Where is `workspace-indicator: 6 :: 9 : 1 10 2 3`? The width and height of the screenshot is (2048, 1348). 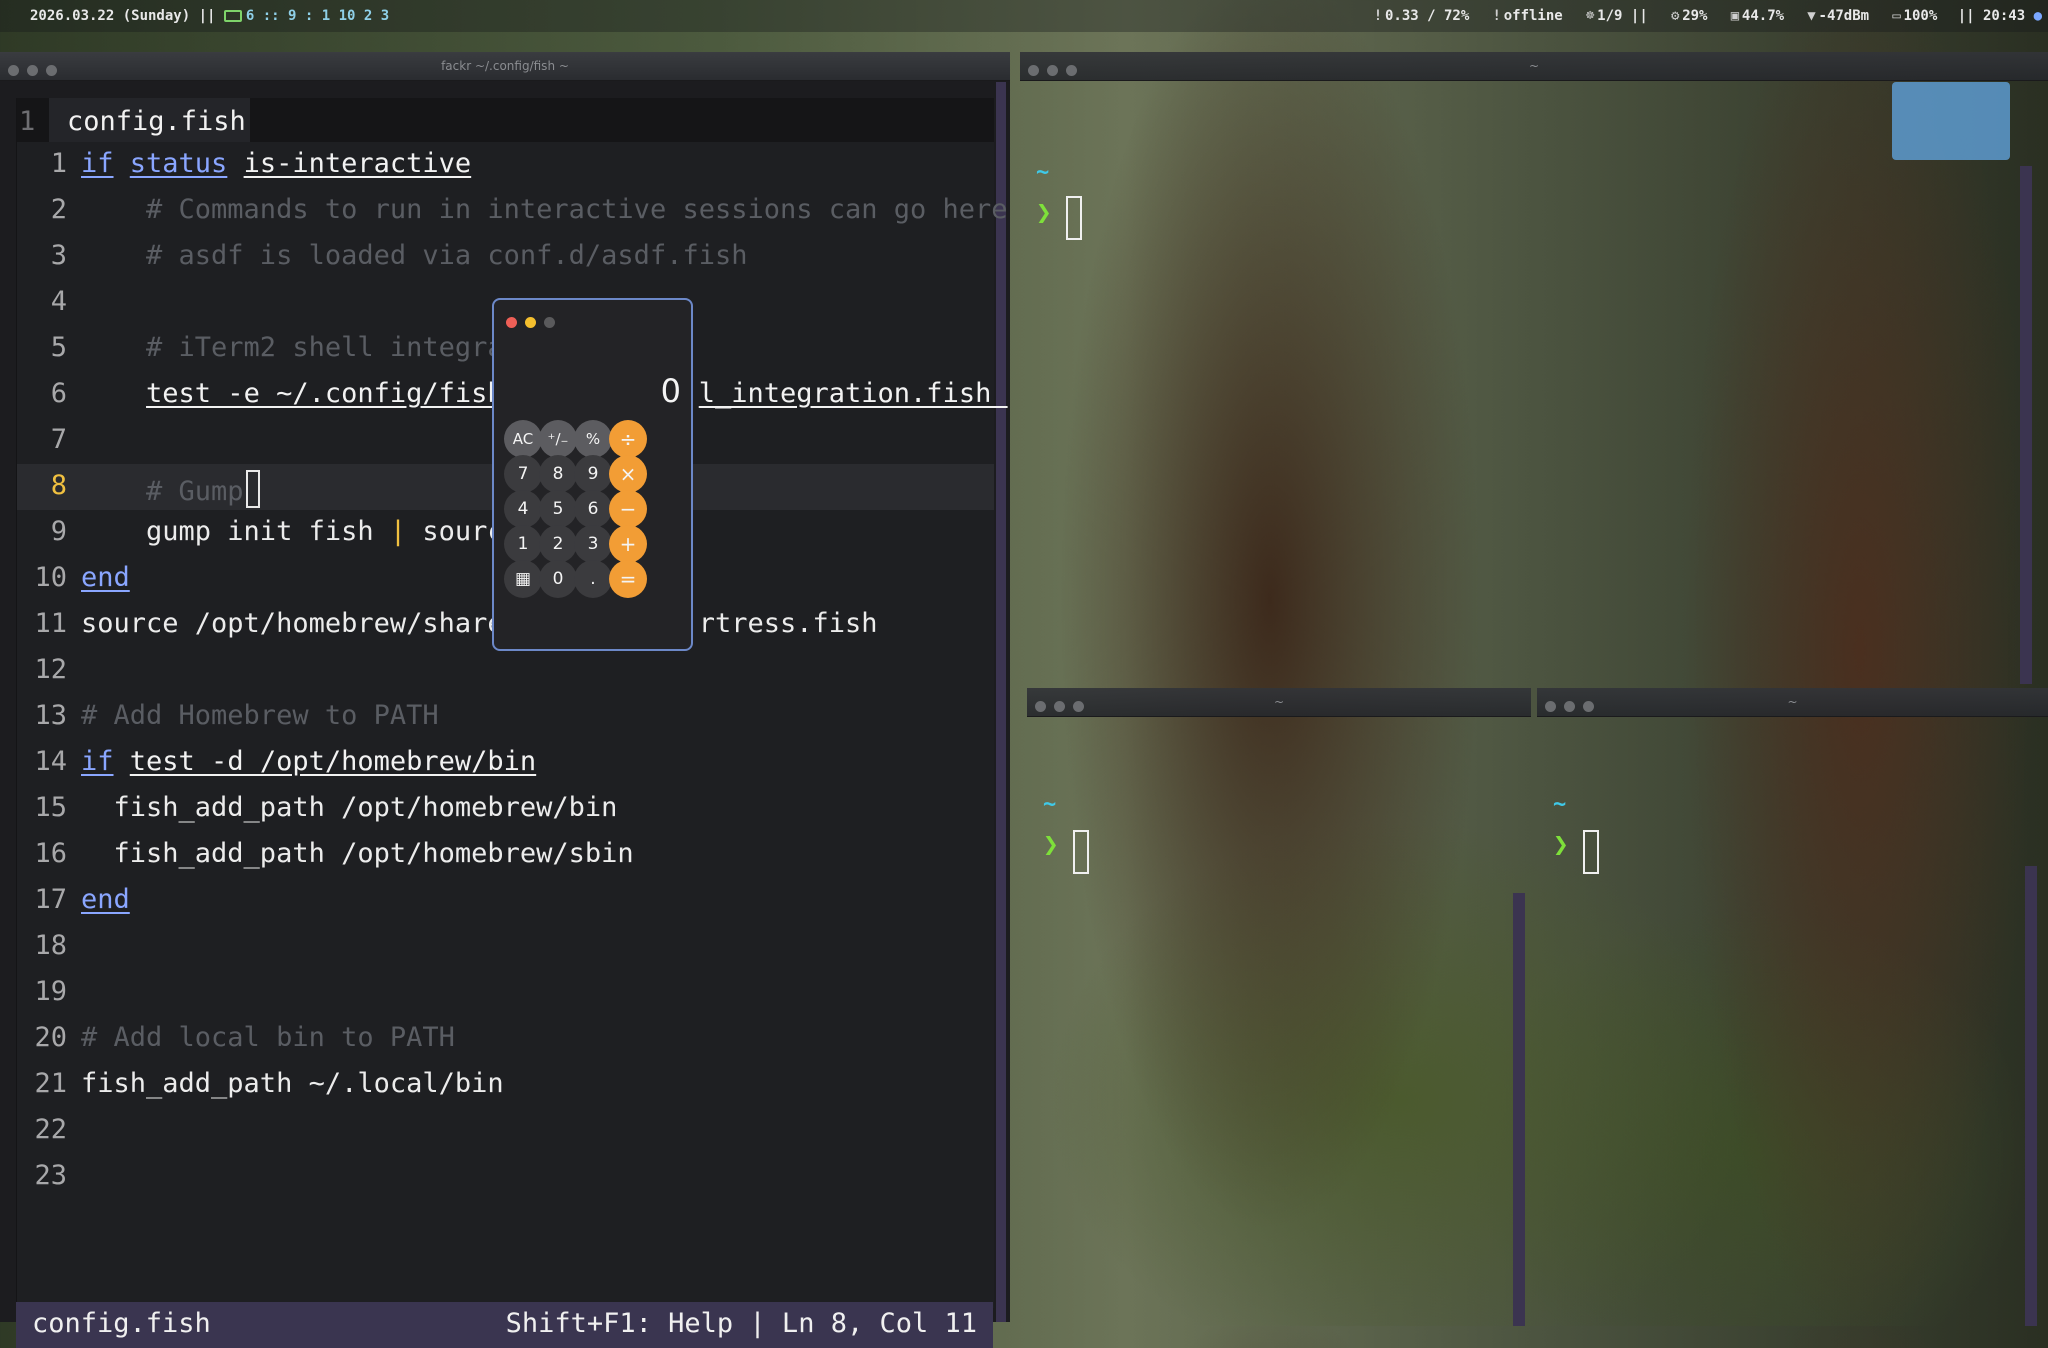 workspace-indicator: 6 :: 9 : 1 10 2 3 is located at coordinates (317, 16).